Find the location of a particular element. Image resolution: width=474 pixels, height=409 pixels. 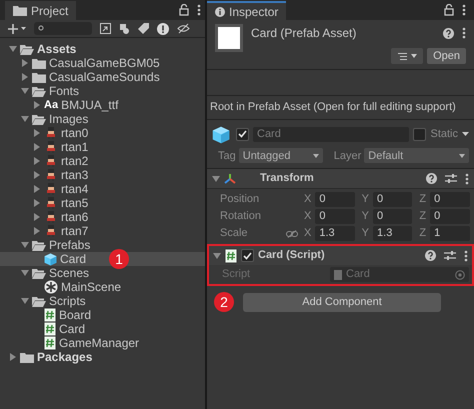

tree-item: GameManager is located at coordinates (102, 343).